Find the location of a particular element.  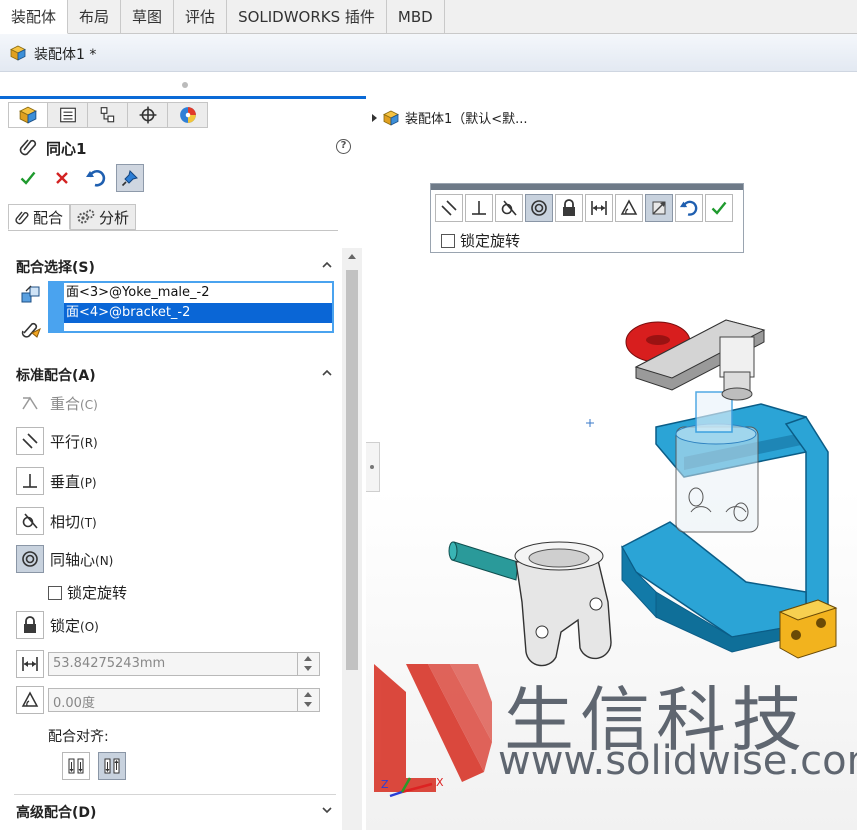

pin-part is located at coordinates (483, 561).